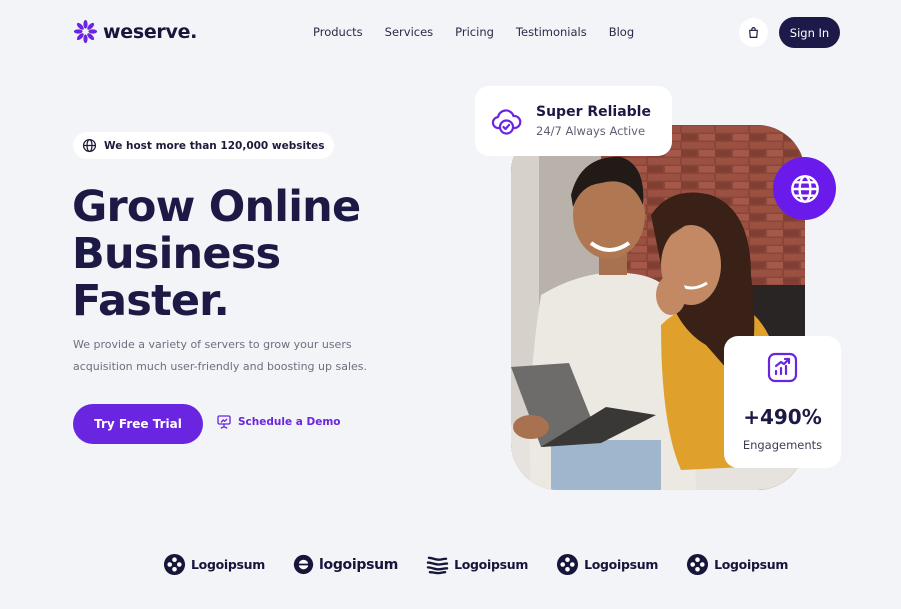  I want to click on schedule-demo-link: Schedule a Demo, so click(278, 422).